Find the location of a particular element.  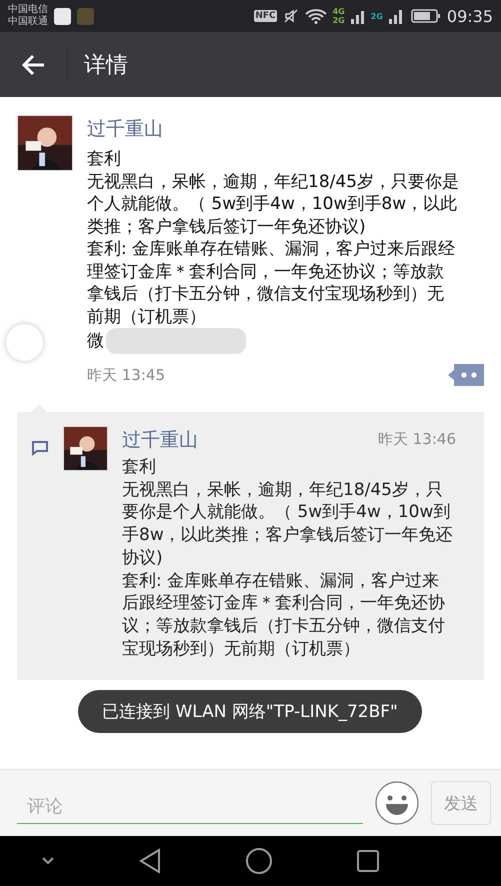

clock-time: 09:35 is located at coordinates (469, 16).